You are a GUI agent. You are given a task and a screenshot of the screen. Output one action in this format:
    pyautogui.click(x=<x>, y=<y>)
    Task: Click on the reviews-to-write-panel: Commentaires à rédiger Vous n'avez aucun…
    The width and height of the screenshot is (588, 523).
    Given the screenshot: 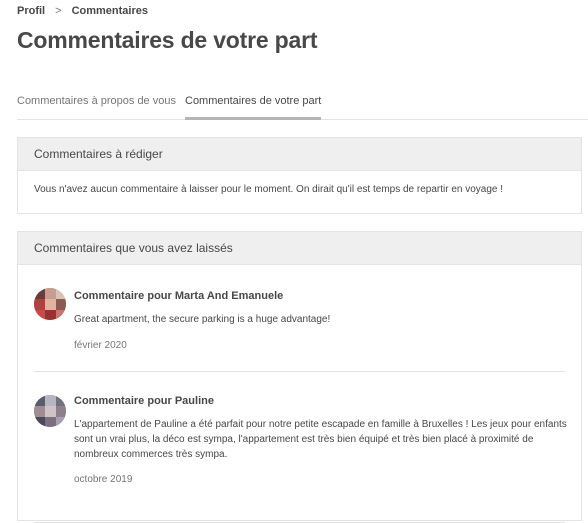 What is the action you would take?
    pyautogui.click(x=299, y=175)
    